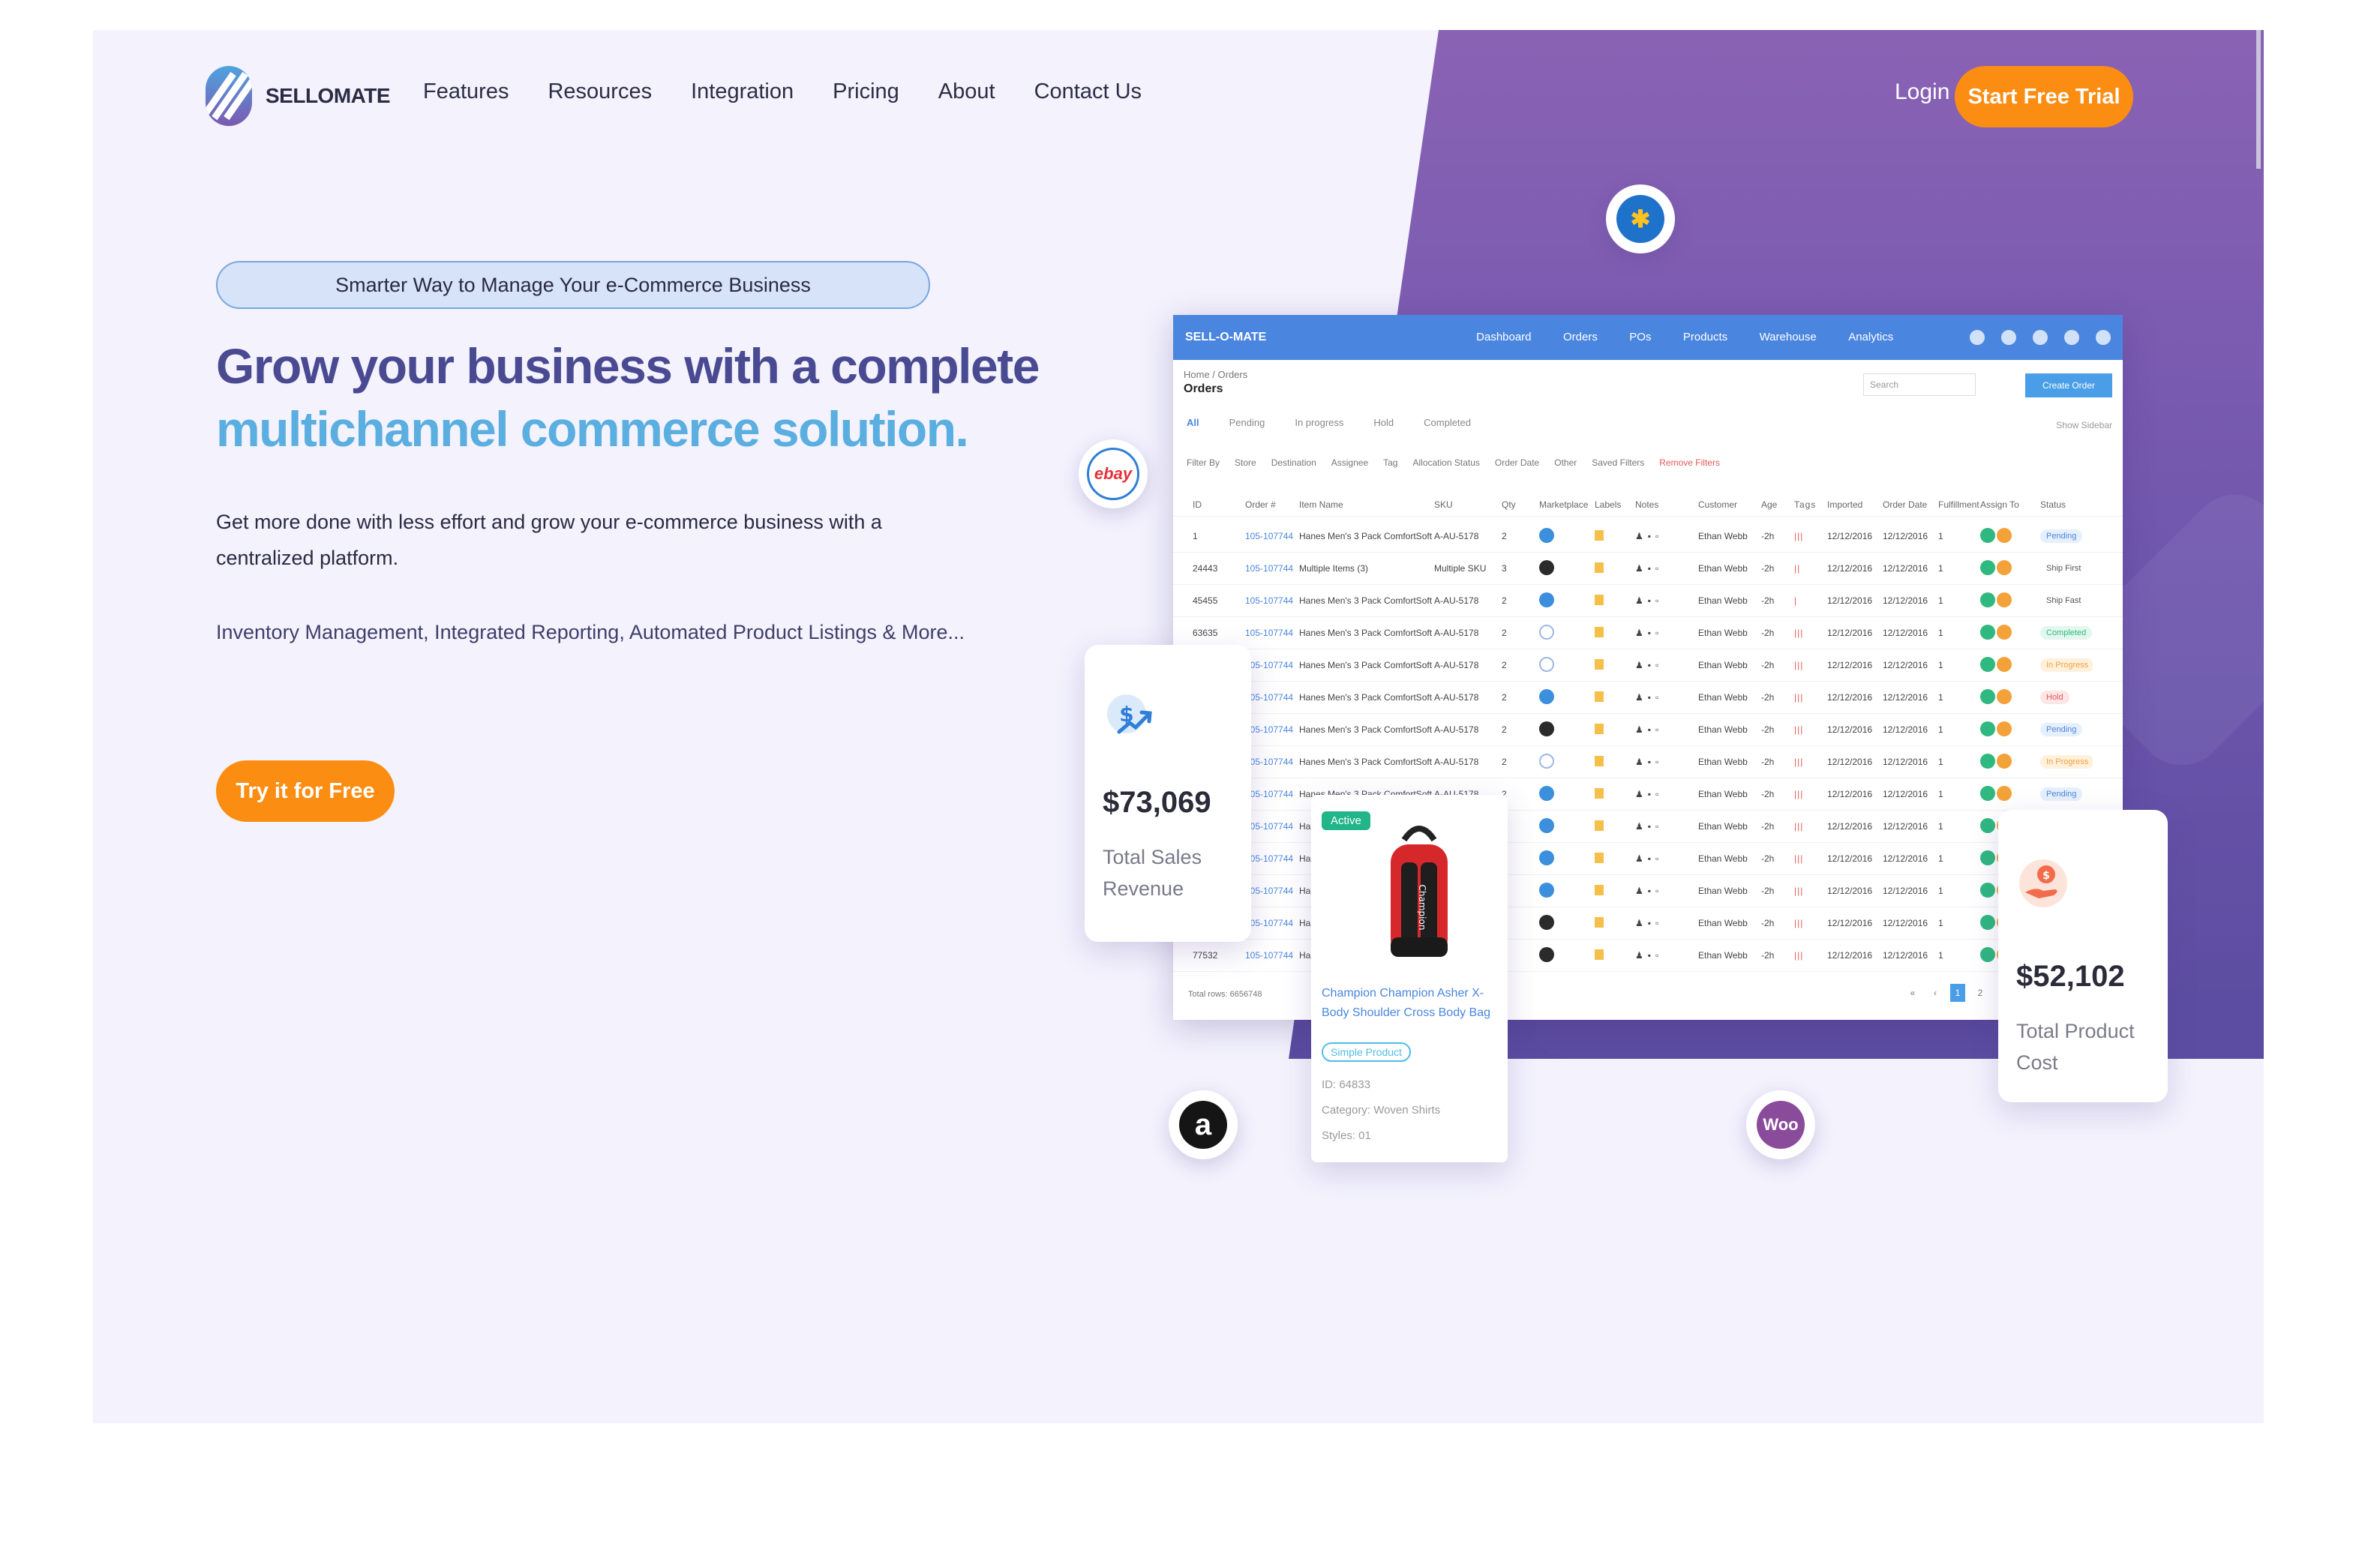 The height and width of the screenshot is (1568, 2353). I want to click on col-header: Fulfillment, so click(1958, 505).